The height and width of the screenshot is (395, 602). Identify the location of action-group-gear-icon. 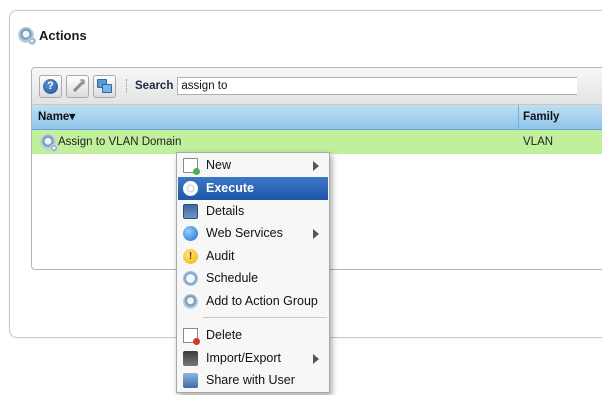
(190, 301).